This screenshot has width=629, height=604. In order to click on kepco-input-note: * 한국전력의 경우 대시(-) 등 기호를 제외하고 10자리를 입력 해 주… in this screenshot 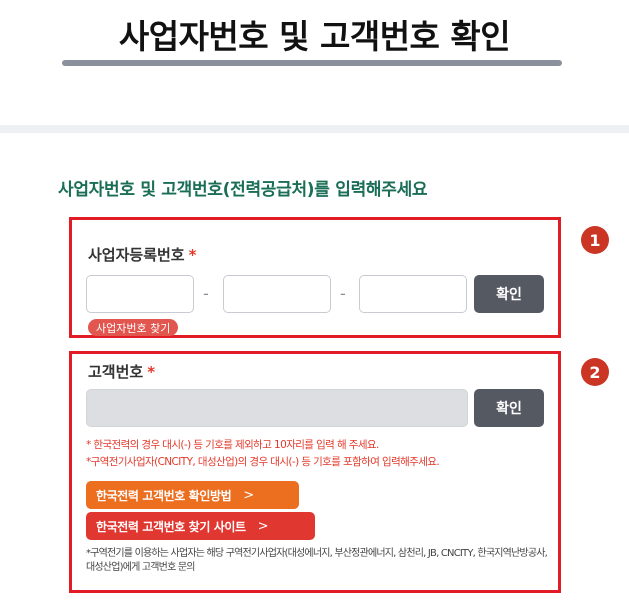, I will do `click(232, 444)`.